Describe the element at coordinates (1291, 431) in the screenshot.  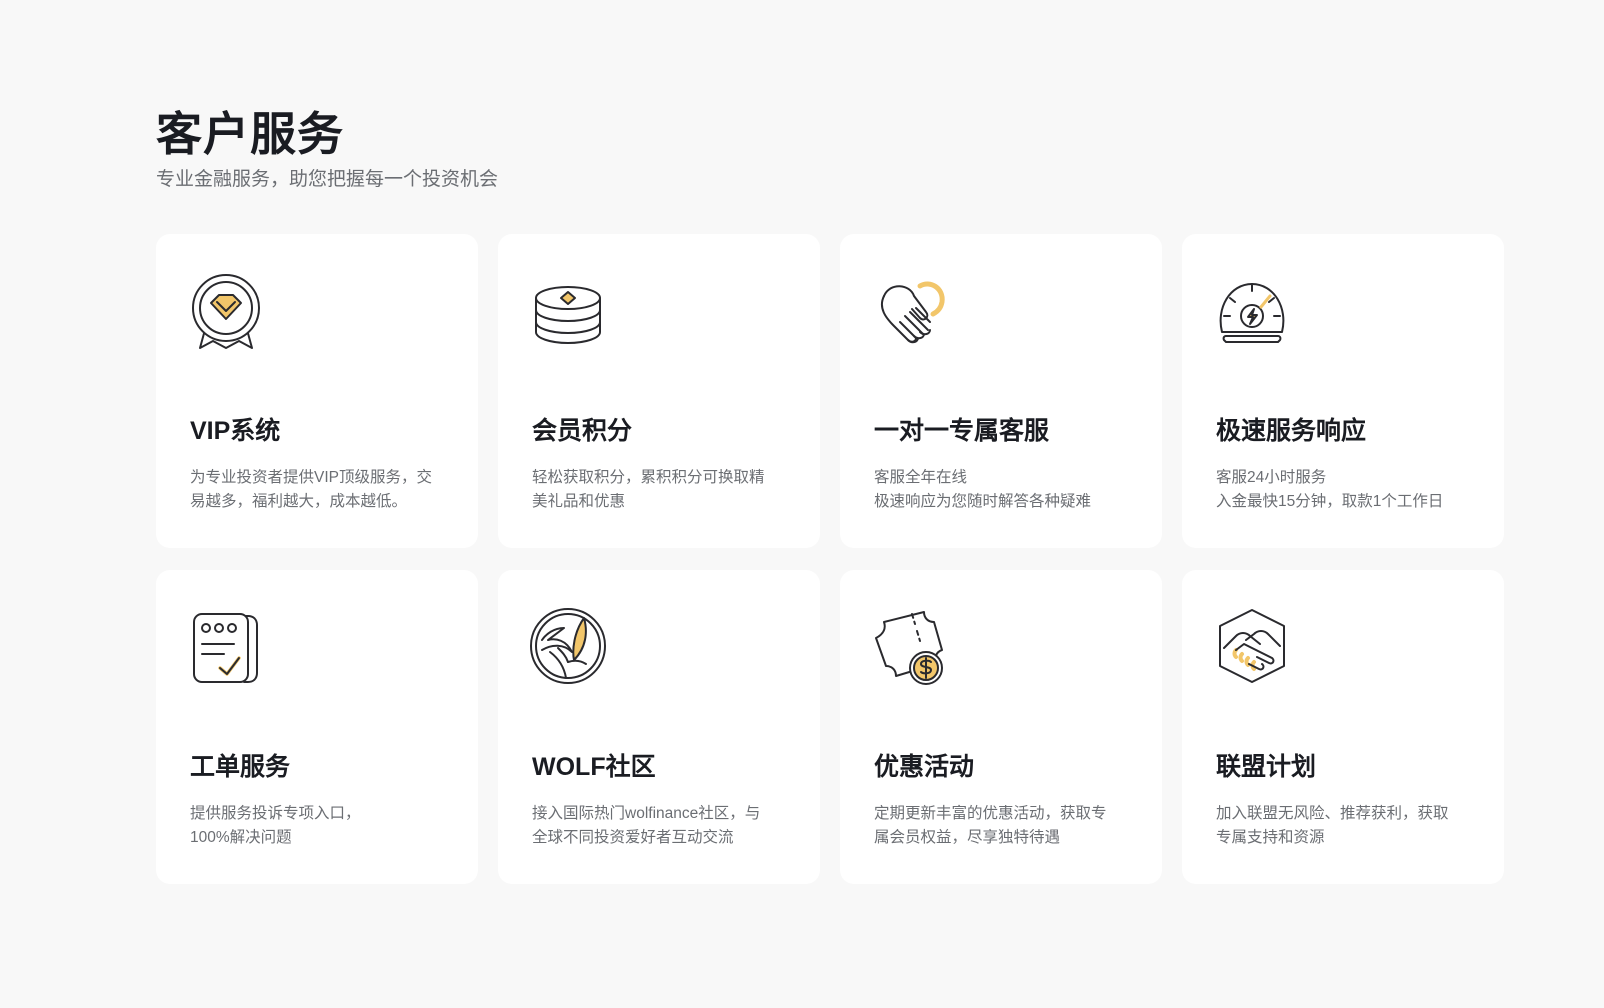
I see `card-title: 极速服务响应` at that location.